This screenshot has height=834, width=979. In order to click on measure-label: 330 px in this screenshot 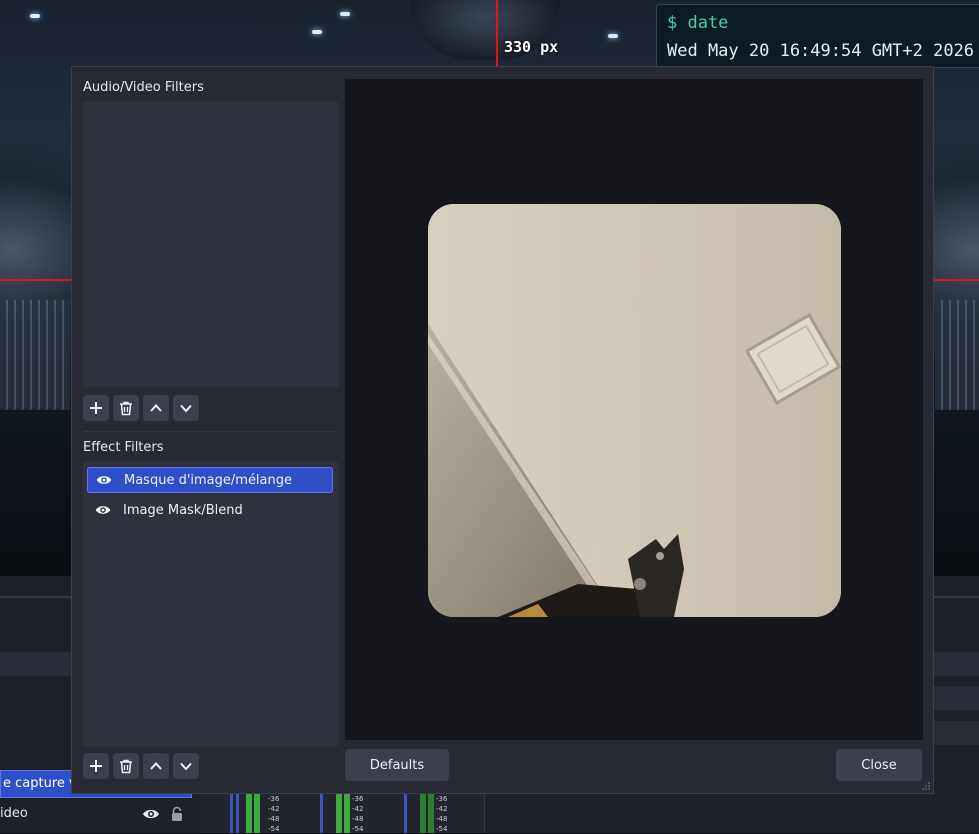, I will do `click(531, 47)`.